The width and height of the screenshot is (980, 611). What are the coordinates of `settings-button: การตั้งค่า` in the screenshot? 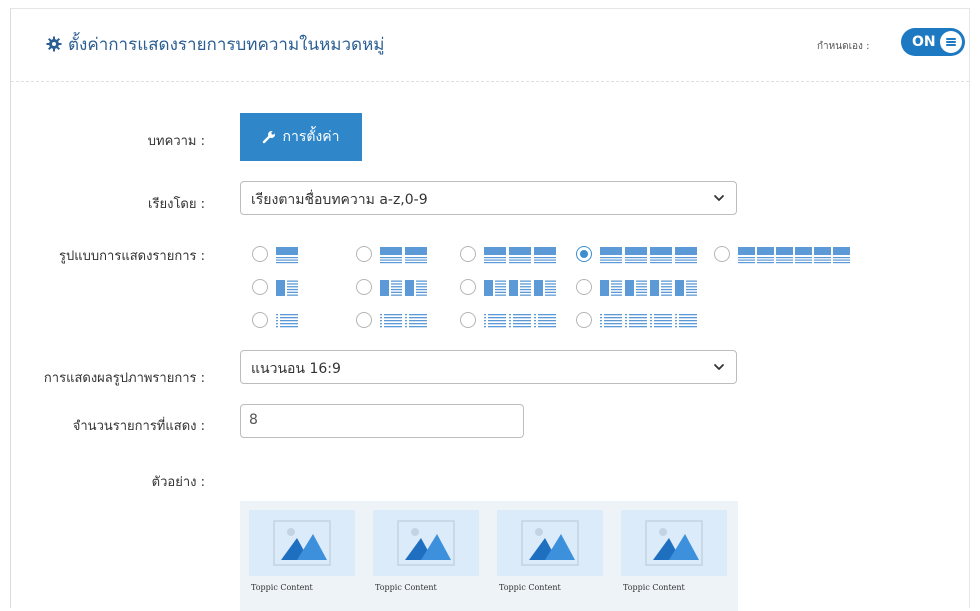 It's located at (301, 137).